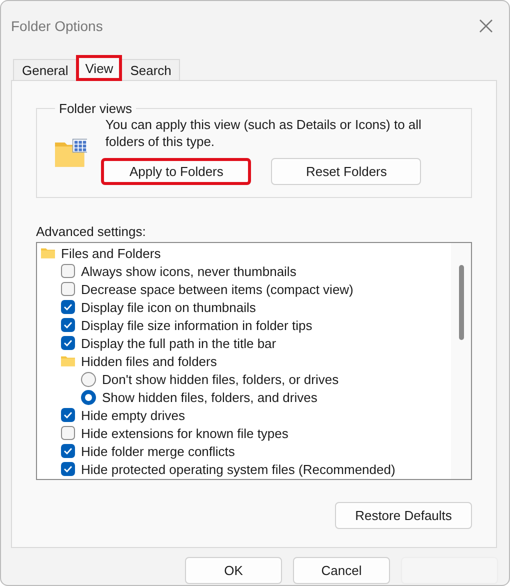 The height and width of the screenshot is (586, 510). What do you see at coordinates (346, 171) in the screenshot?
I see `folder-button: Reset Folders` at bounding box center [346, 171].